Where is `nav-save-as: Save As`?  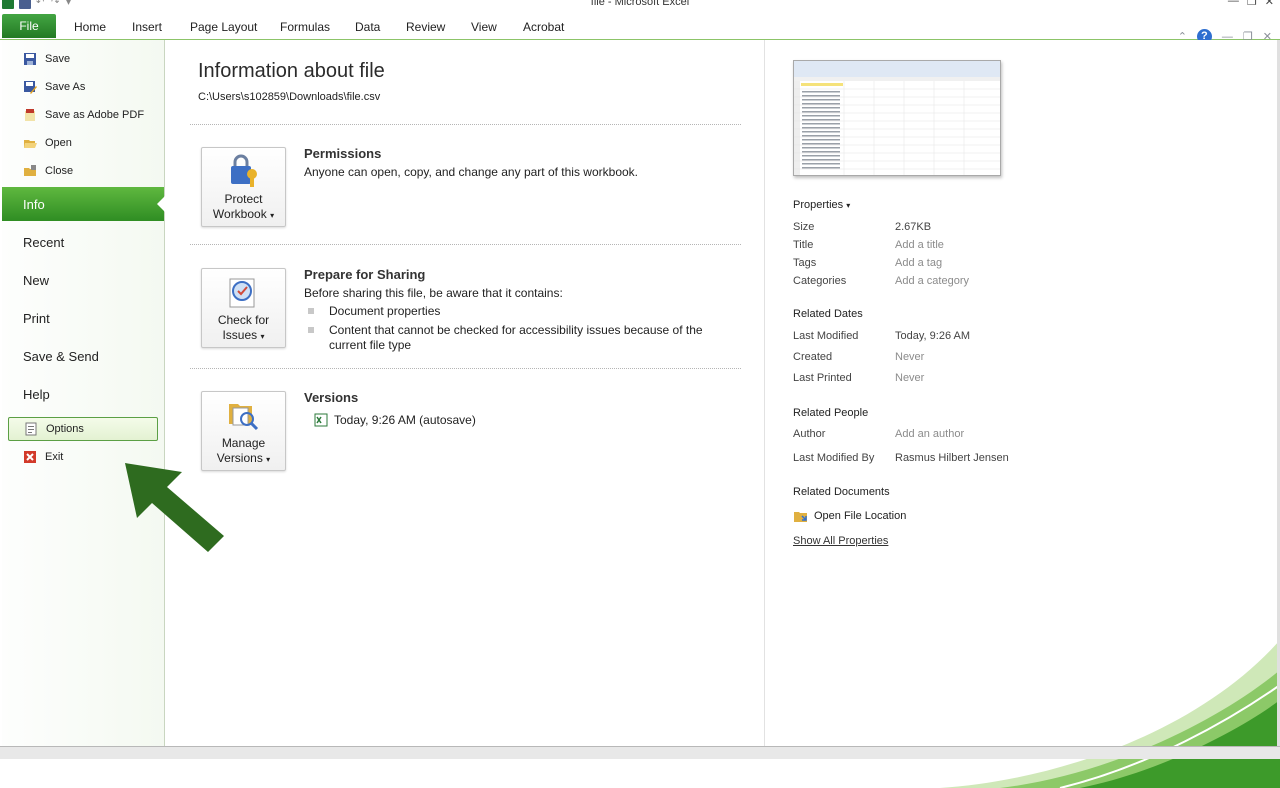 nav-save-as: Save As is located at coordinates (82, 87).